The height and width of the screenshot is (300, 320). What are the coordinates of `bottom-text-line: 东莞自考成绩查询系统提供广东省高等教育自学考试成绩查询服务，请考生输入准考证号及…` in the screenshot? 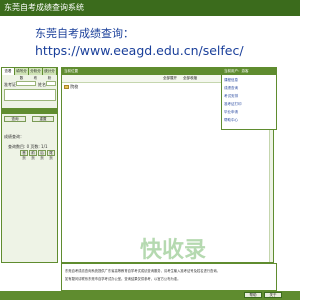 It's located at (142, 271).